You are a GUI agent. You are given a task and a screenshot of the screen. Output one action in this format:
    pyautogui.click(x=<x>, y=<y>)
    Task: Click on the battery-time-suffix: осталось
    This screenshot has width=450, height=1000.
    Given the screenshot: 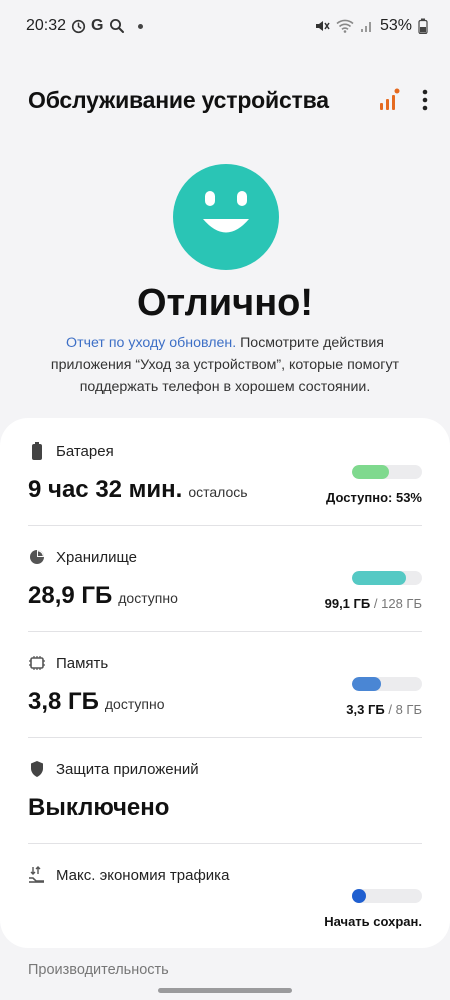 What is the action you would take?
    pyautogui.click(x=218, y=492)
    